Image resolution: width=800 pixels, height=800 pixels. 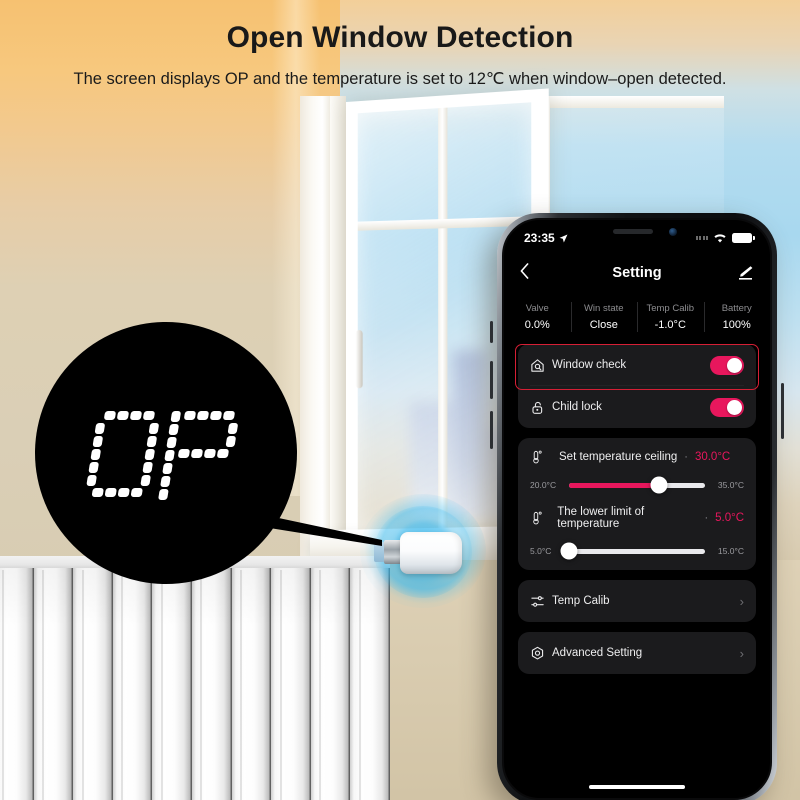 What do you see at coordinates (730, 485) in the screenshot?
I see `ceiling-max-label: 35.0°C` at bounding box center [730, 485].